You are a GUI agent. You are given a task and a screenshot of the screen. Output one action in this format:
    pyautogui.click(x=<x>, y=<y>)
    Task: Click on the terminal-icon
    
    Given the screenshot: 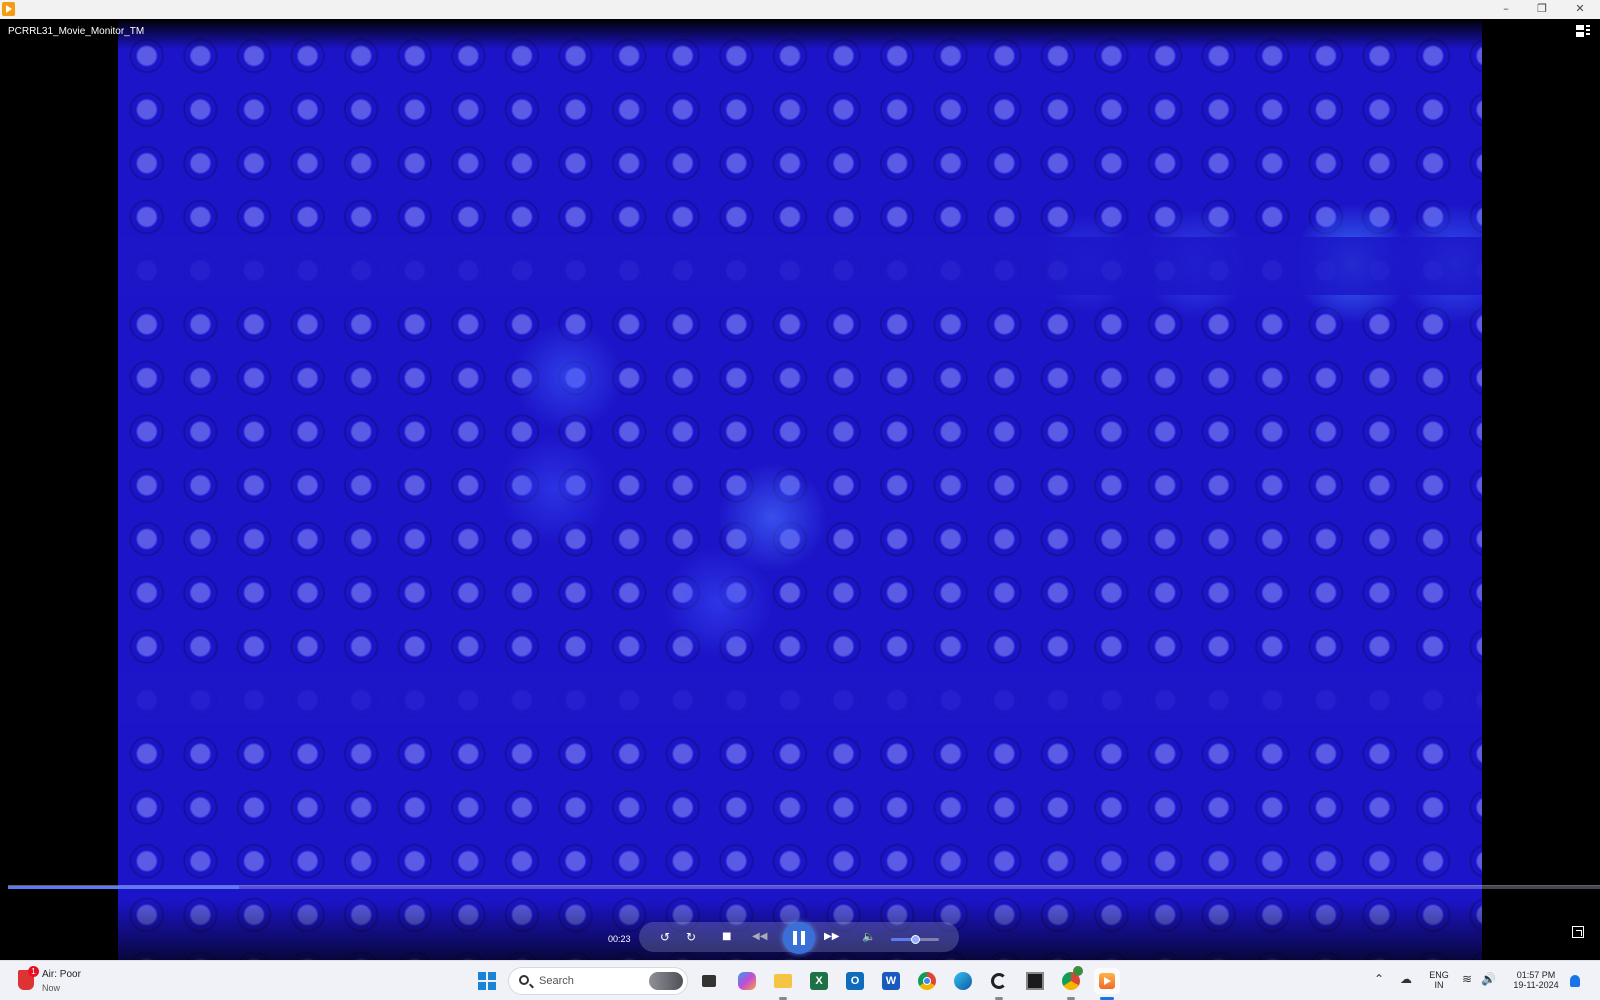 What is the action you would take?
    pyautogui.click(x=1035, y=981)
    